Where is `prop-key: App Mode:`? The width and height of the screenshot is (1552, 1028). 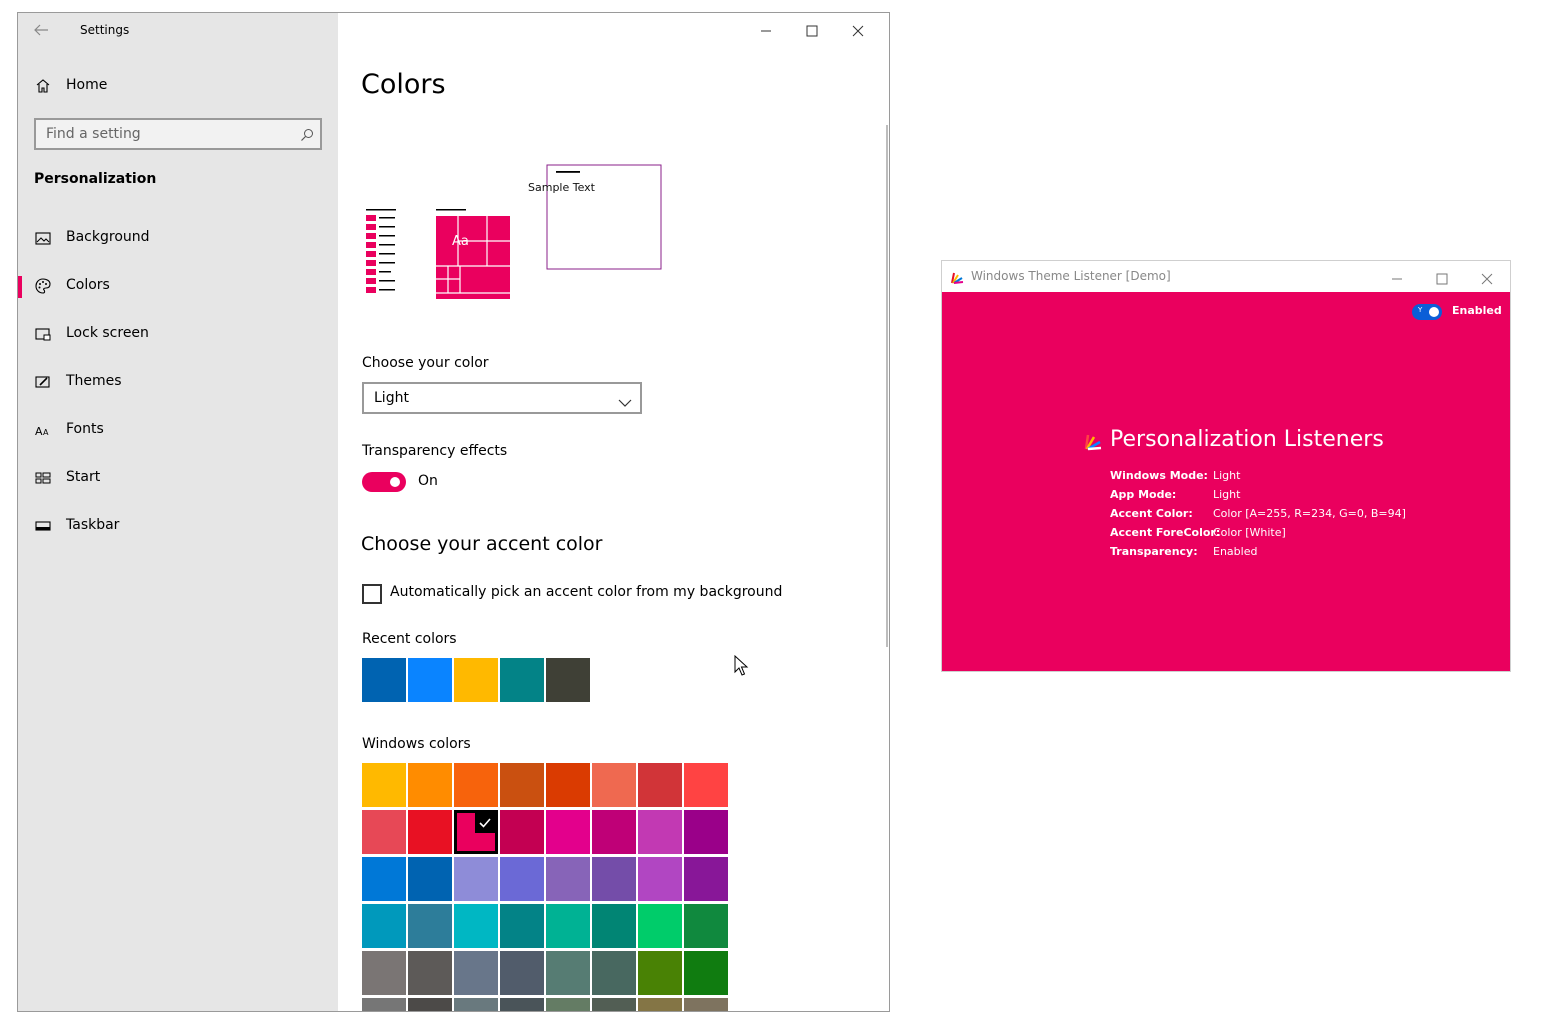 prop-key: App Mode: is located at coordinates (1143, 494).